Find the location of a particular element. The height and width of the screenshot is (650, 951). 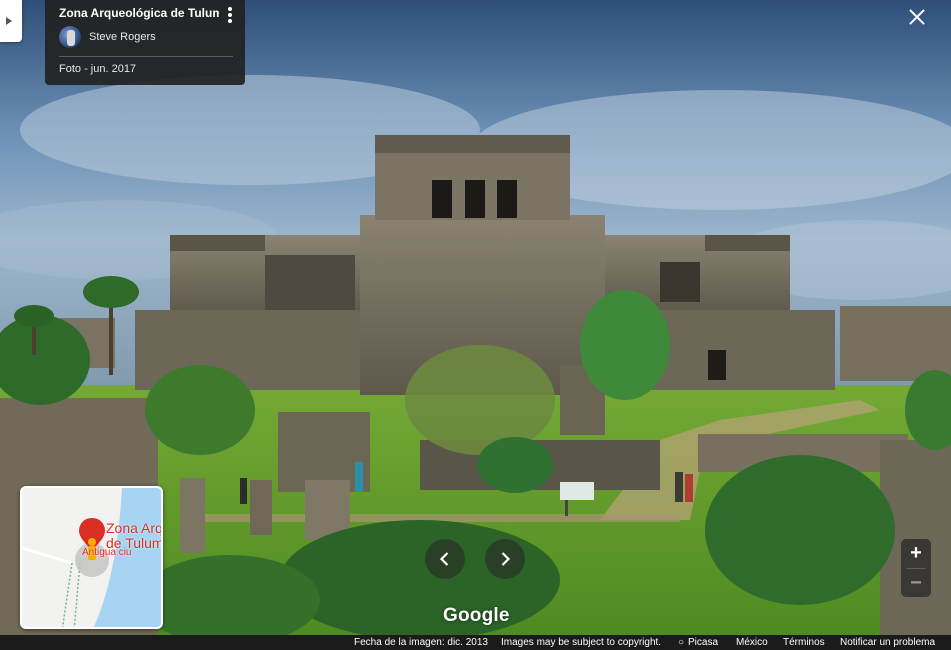

next-photo-button is located at coordinates (505, 559).